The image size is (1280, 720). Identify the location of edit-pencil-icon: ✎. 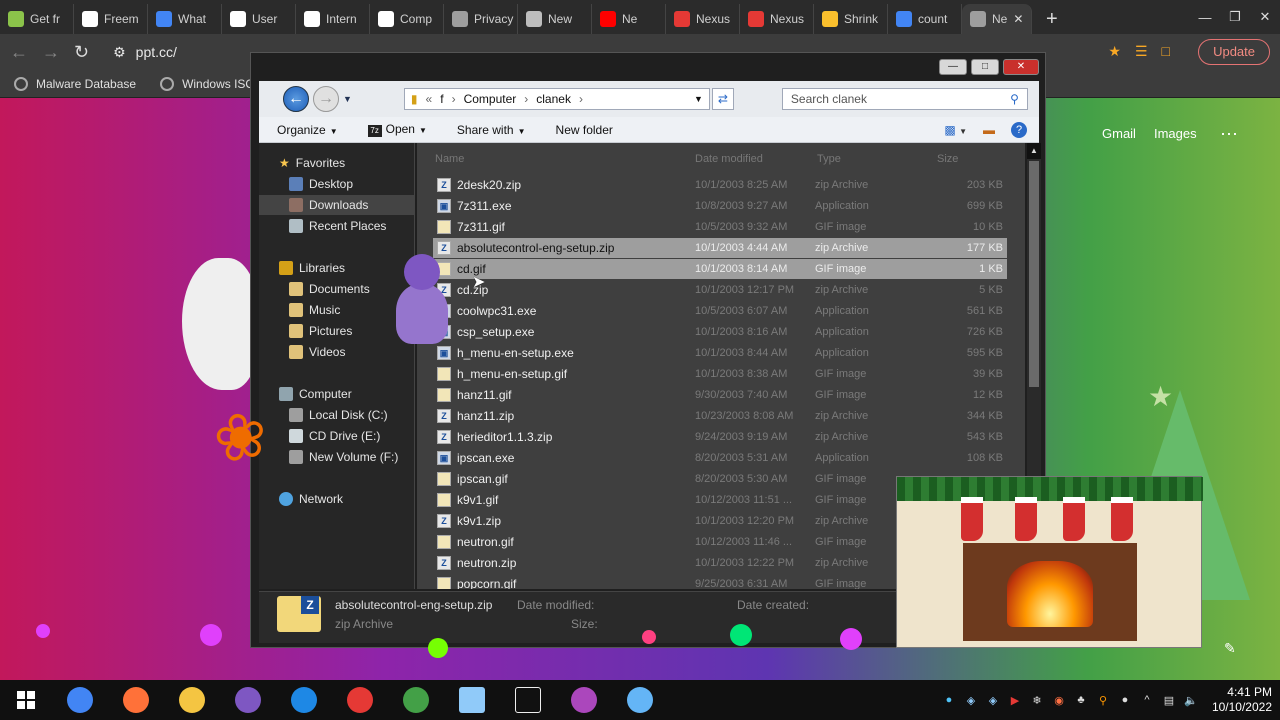
(1230, 648).